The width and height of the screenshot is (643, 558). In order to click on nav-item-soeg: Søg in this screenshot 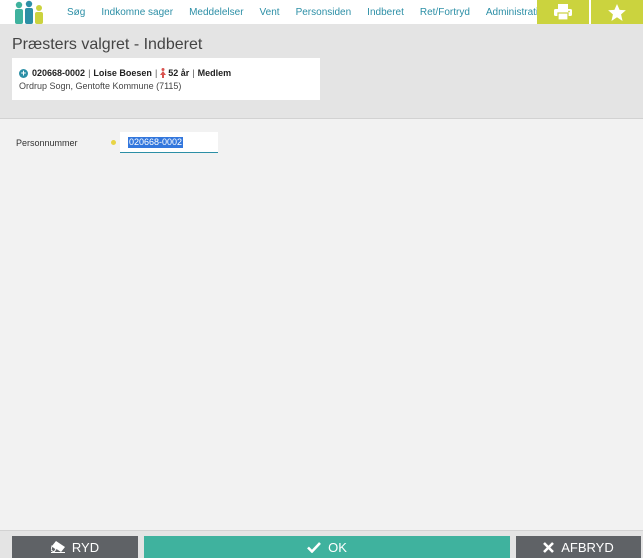, I will do `click(76, 12)`.